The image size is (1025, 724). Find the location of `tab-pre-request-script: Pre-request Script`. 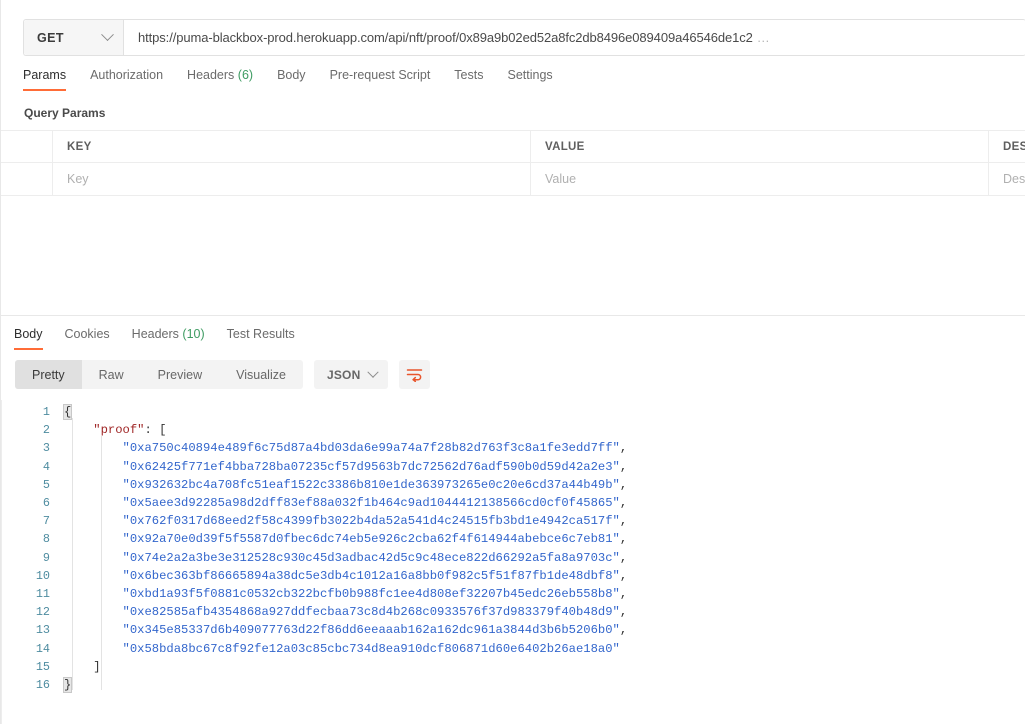

tab-pre-request-script: Pre-request Script is located at coordinates (380, 78).